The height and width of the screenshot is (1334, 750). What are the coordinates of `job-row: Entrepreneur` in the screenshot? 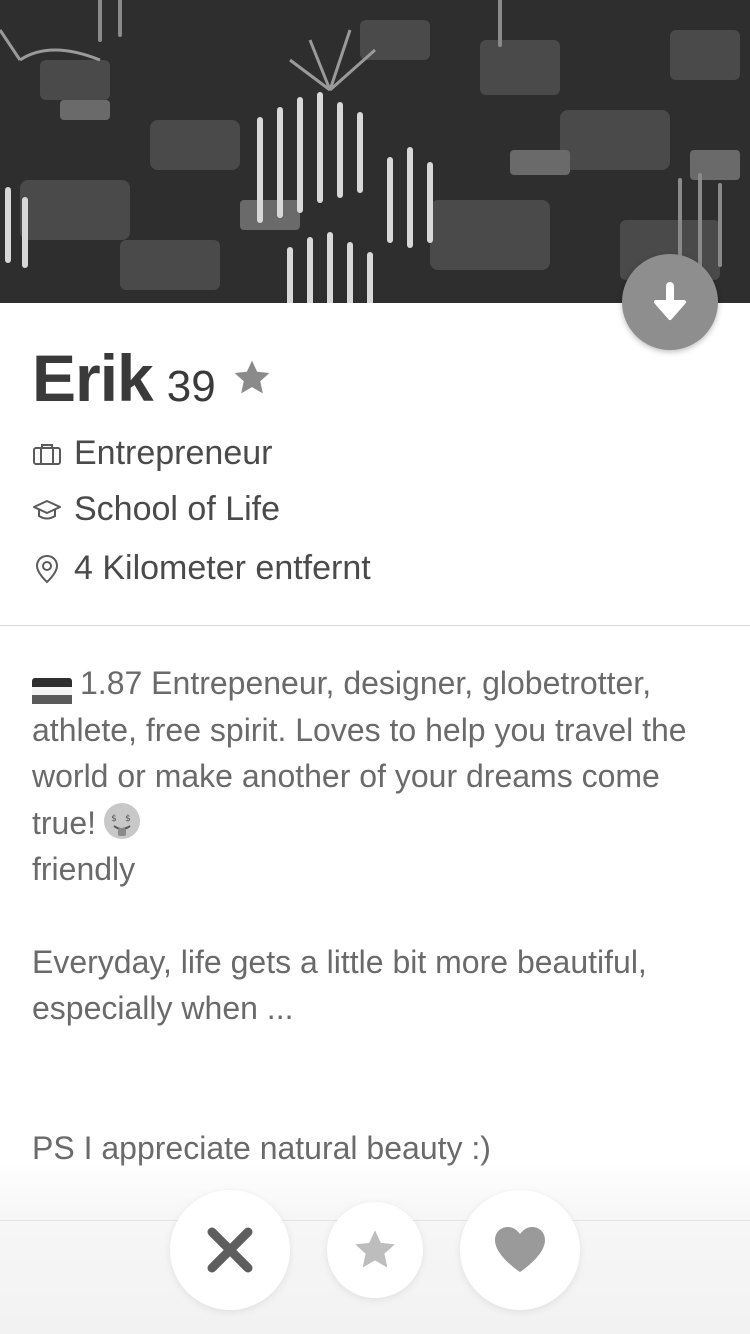 It's located at (152, 453).